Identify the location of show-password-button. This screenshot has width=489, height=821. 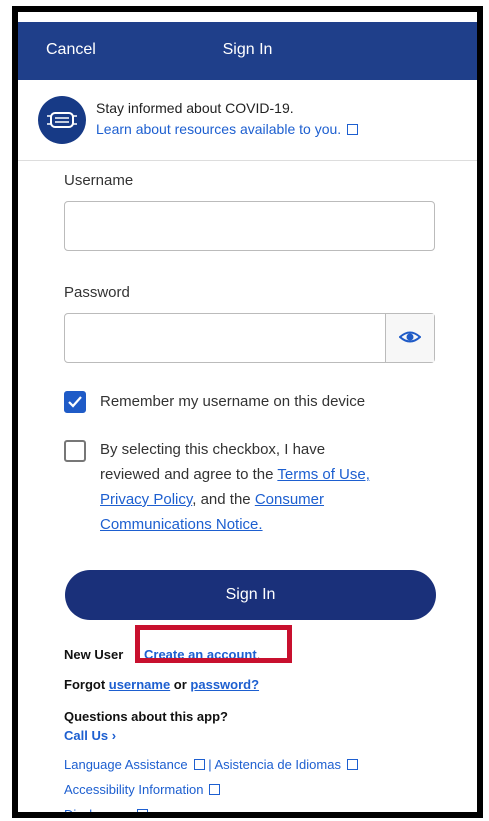
(409, 338).